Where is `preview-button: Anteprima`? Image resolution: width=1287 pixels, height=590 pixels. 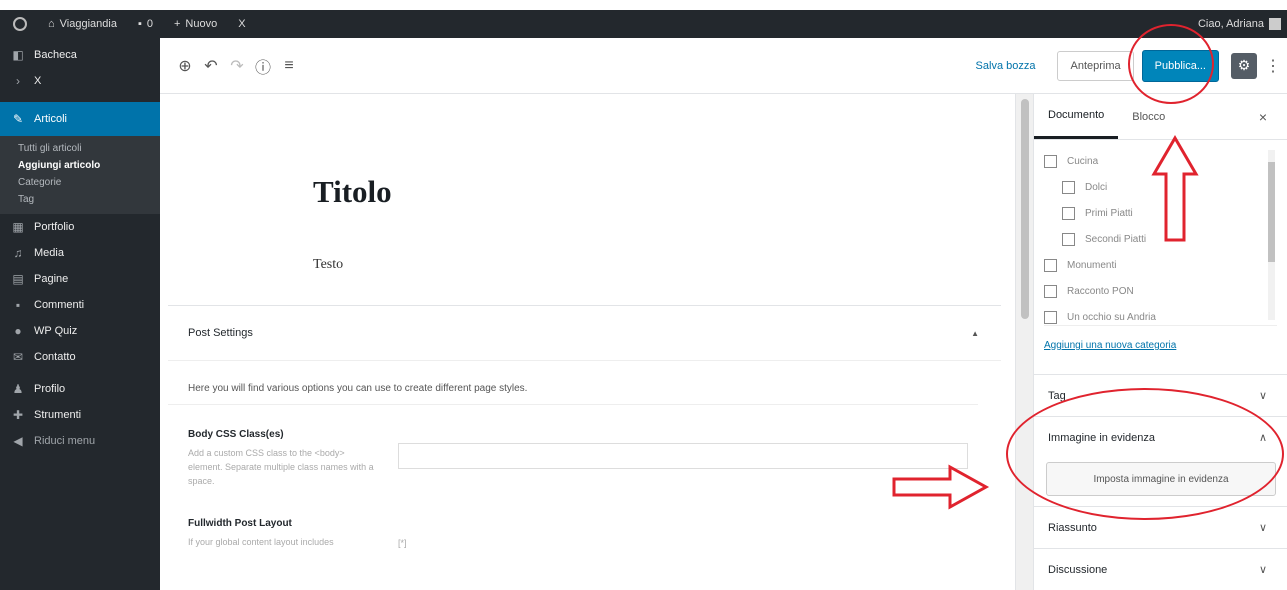 preview-button: Anteprima is located at coordinates (1095, 65).